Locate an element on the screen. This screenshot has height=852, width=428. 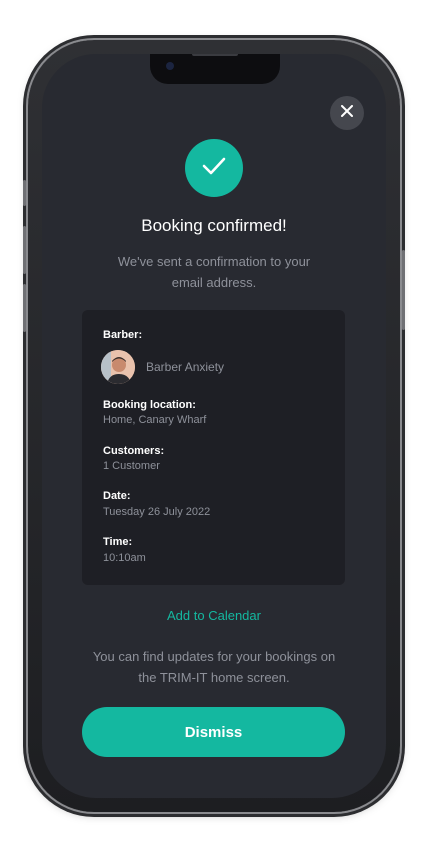
front-camera is located at coordinates (170, 66).